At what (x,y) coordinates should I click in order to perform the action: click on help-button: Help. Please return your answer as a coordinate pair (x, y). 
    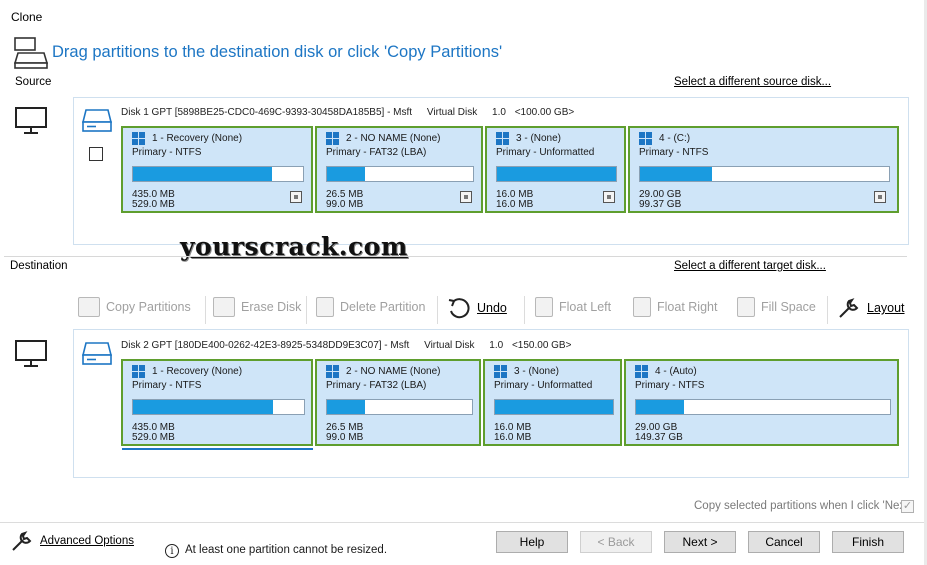
    Looking at the image, I should click on (532, 542).